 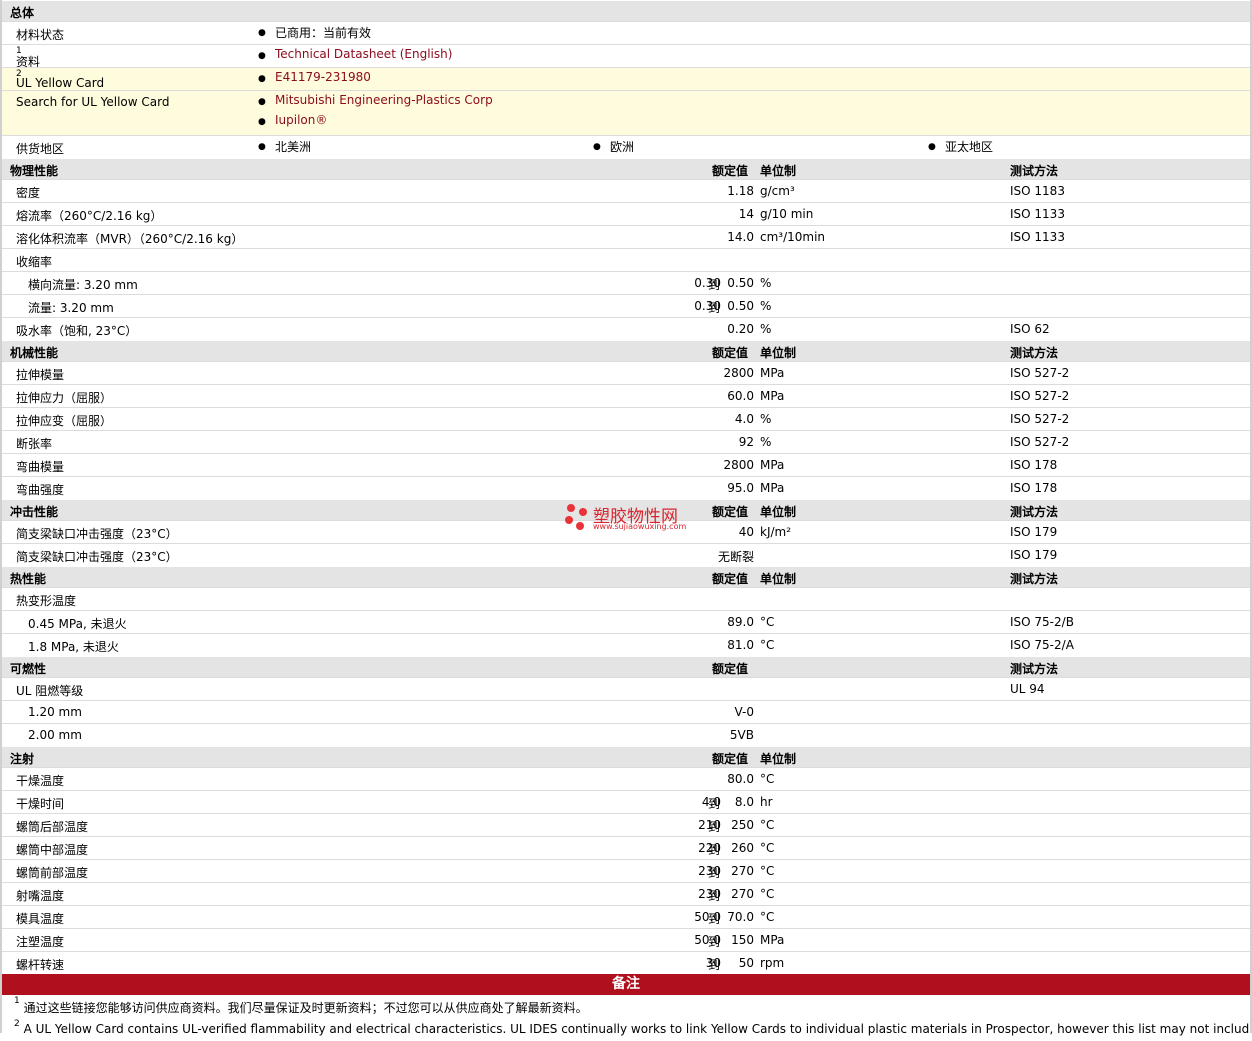 I want to click on supplier-link: Mitsubishi Engineering-Plastics Corp, so click(x=384, y=100).